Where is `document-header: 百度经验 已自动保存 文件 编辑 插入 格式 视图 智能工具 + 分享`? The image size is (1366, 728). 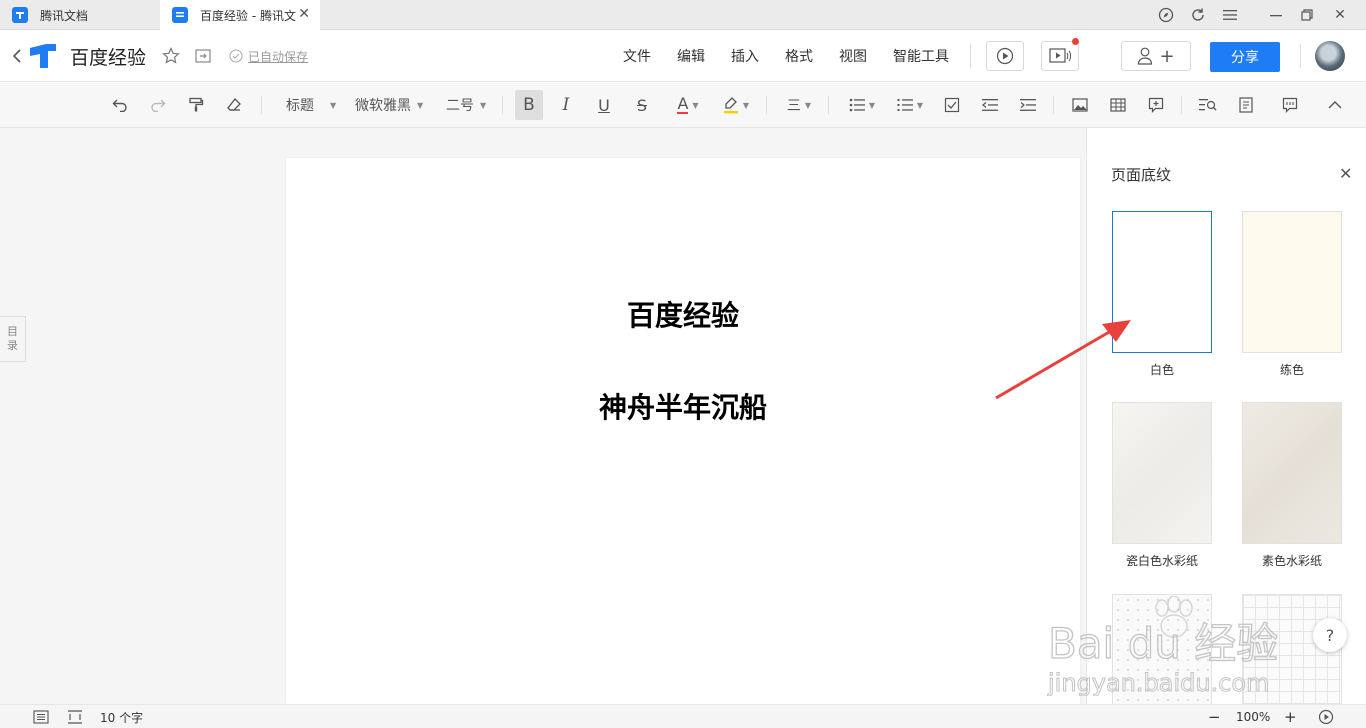
document-header: 百度经验 已自动保存 文件 编辑 插入 格式 视图 智能工具 + 分享 is located at coordinates (683, 56).